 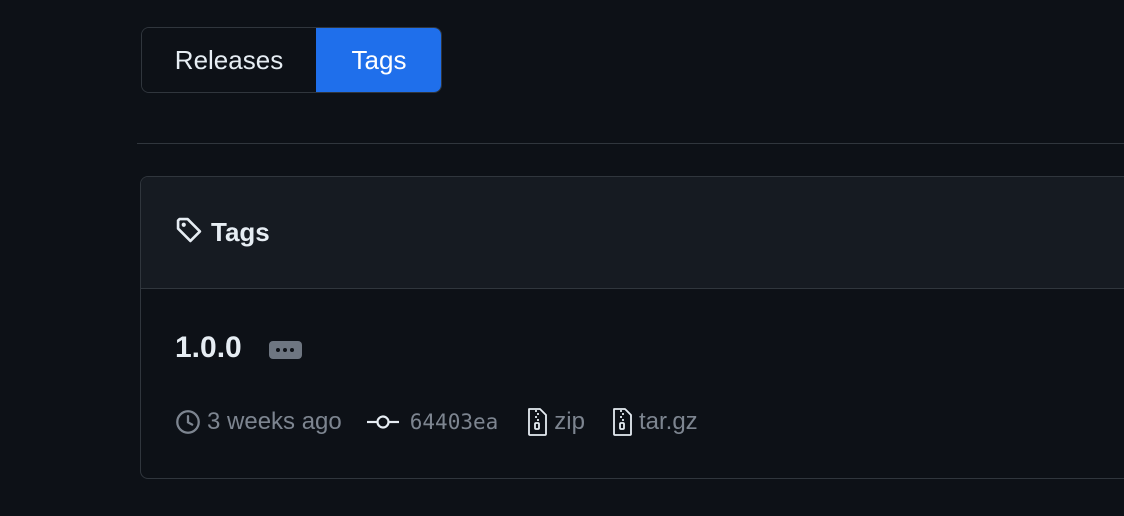 I want to click on divider, so click(x=630, y=143).